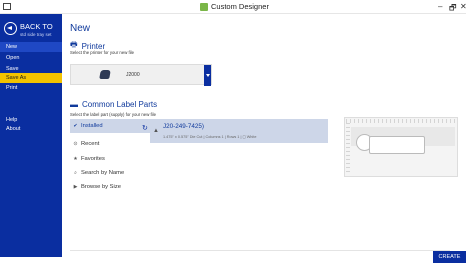 The image size is (466, 263). I want to click on label-parts-heading-text: Common Label Parts, so click(120, 104).